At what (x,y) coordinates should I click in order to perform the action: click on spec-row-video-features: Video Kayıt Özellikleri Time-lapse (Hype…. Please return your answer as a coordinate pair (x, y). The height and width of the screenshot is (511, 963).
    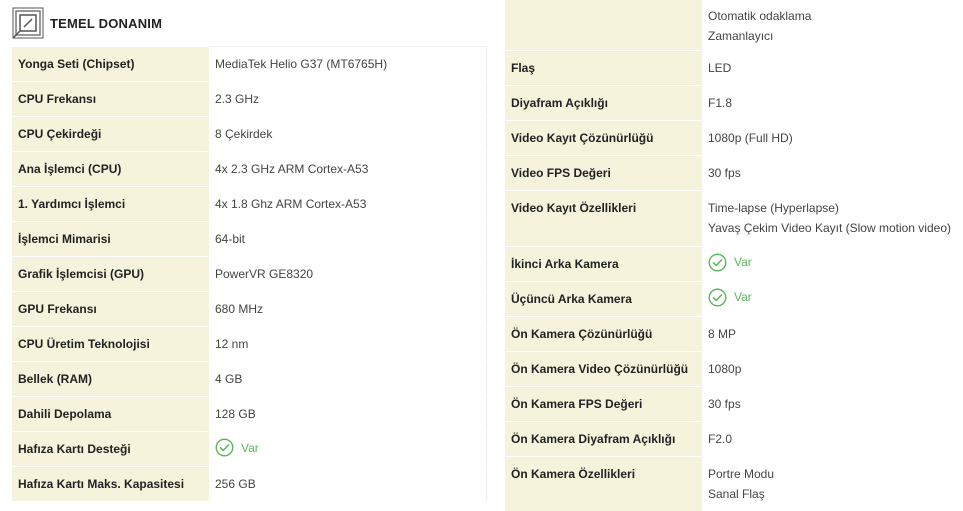
    Looking at the image, I should click on (734, 218).